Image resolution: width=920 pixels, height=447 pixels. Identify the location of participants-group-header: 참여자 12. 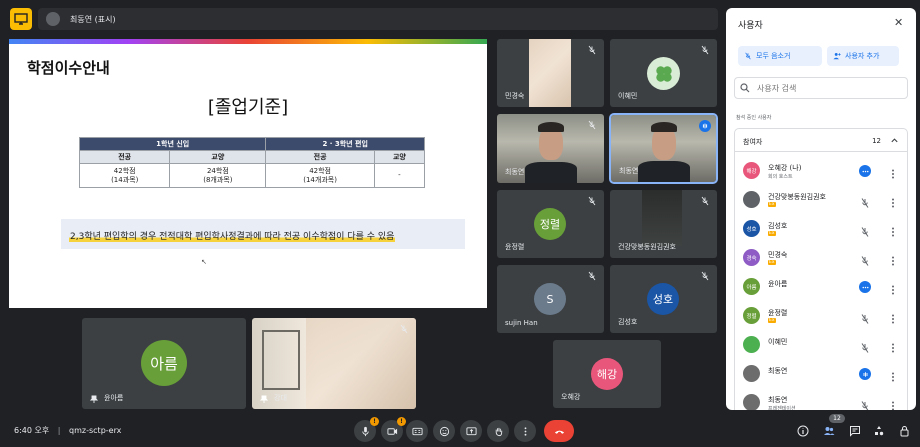
(821, 140).